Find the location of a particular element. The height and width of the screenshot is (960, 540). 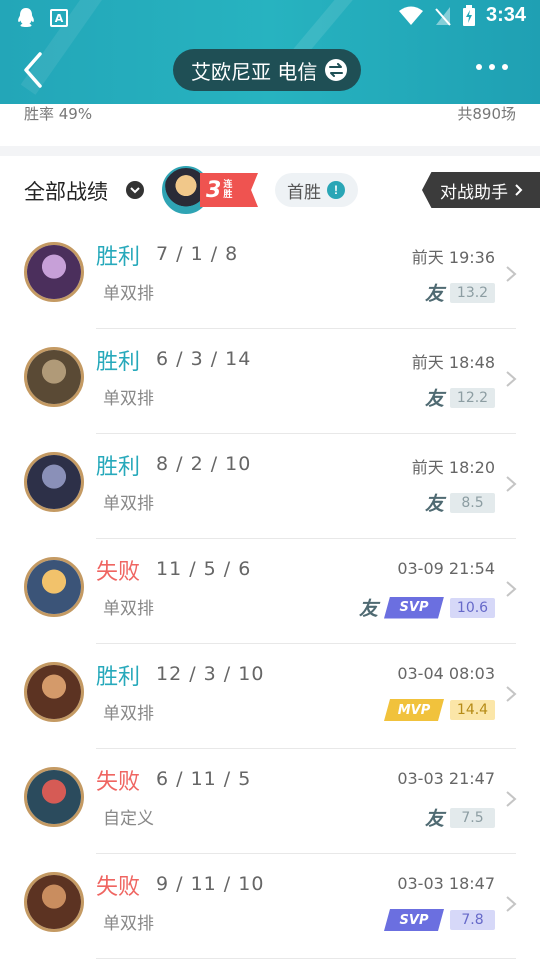

app-a-icon: A is located at coordinates (59, 18).